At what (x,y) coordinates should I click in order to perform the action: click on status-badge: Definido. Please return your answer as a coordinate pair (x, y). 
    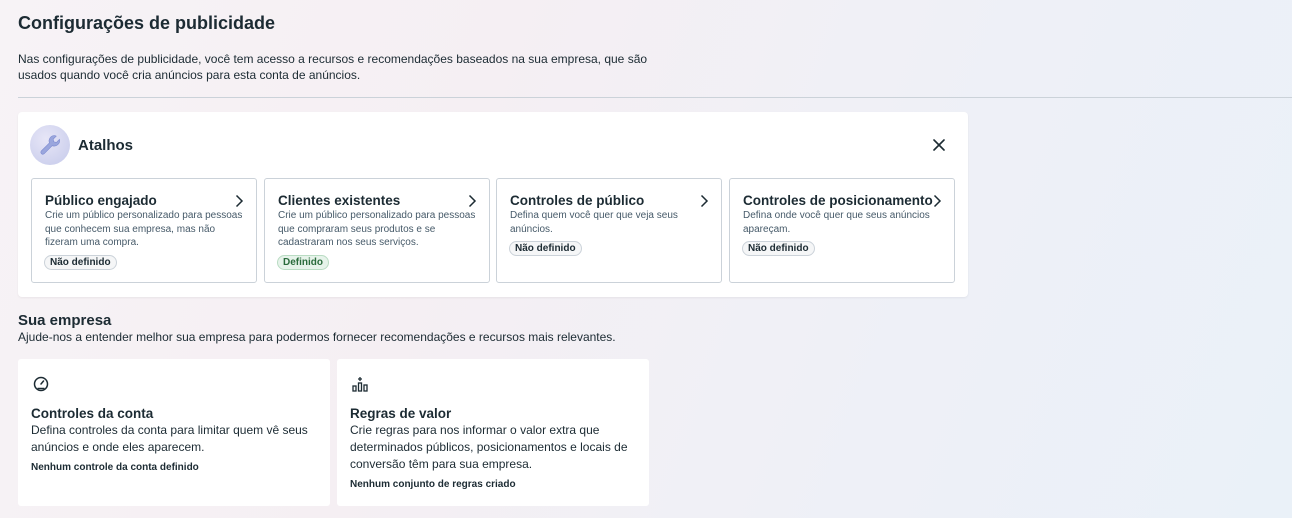
    Looking at the image, I should click on (303, 262).